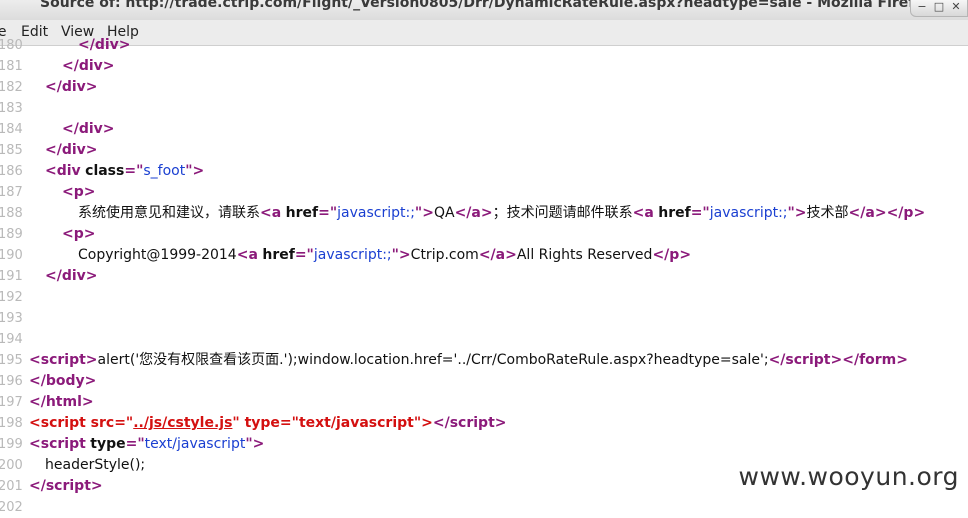  I want to click on line-number: 200, so click(11, 465).